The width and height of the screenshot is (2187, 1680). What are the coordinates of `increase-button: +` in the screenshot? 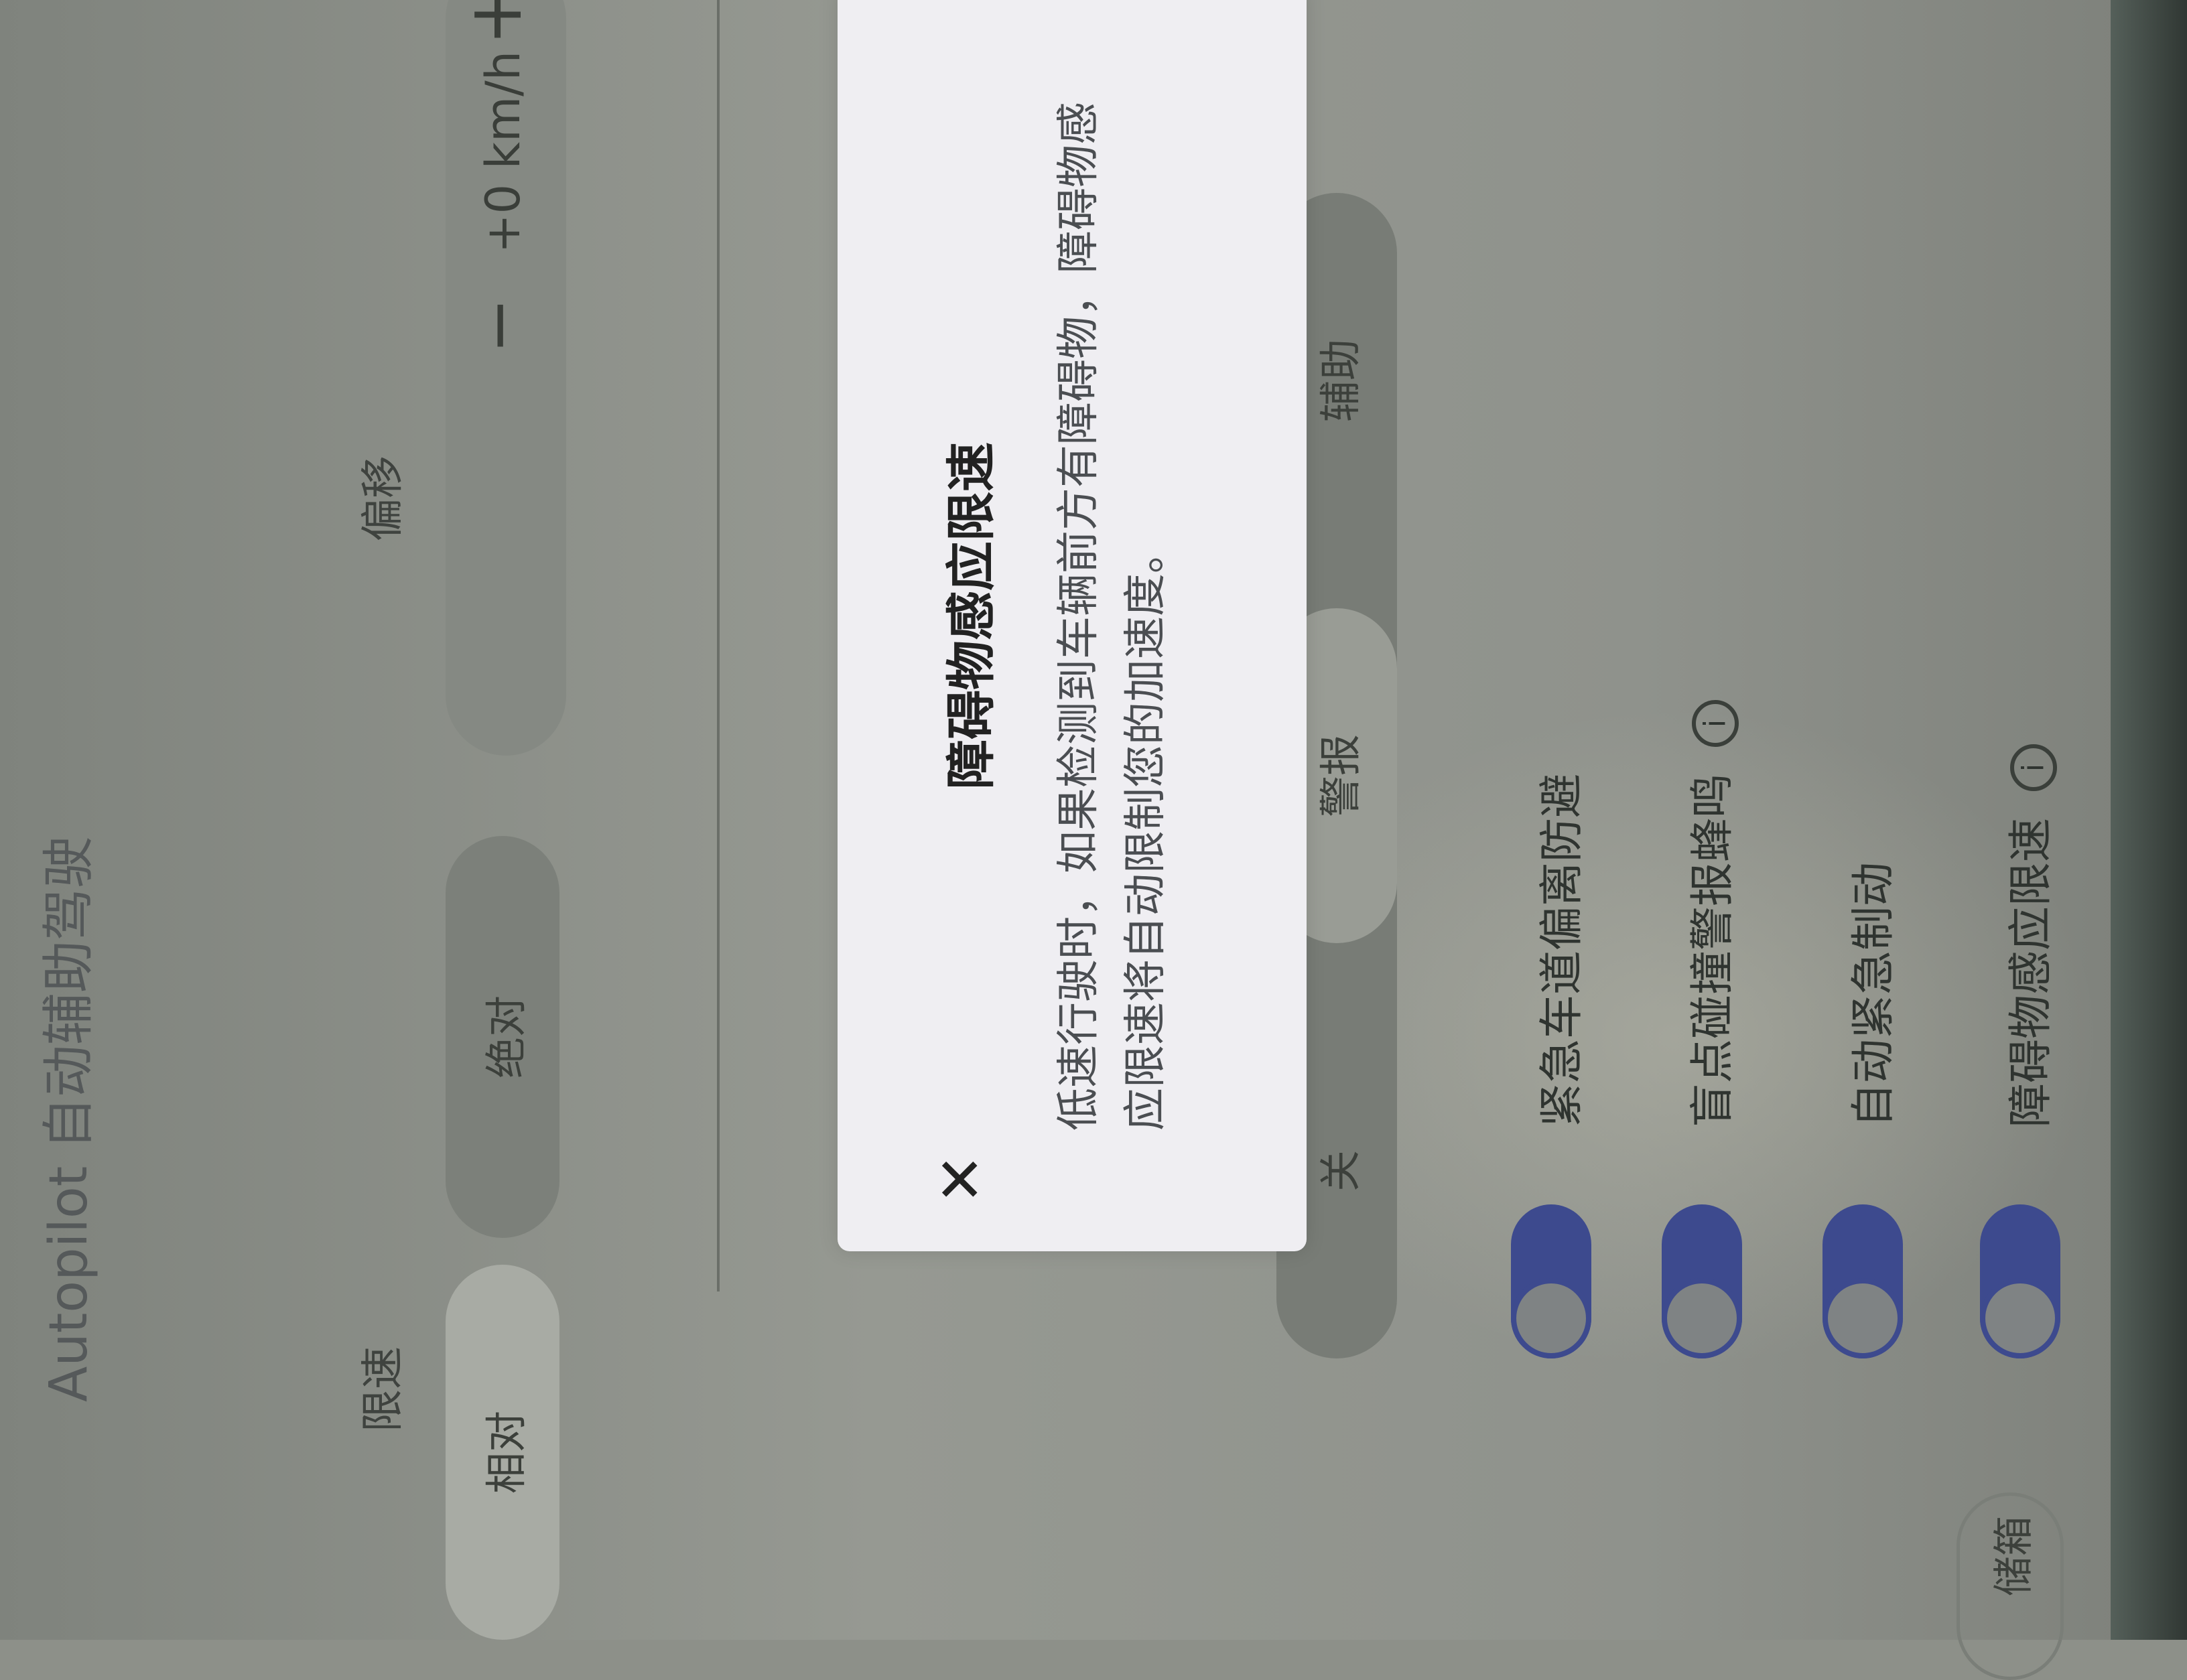 It's located at (495, 23).